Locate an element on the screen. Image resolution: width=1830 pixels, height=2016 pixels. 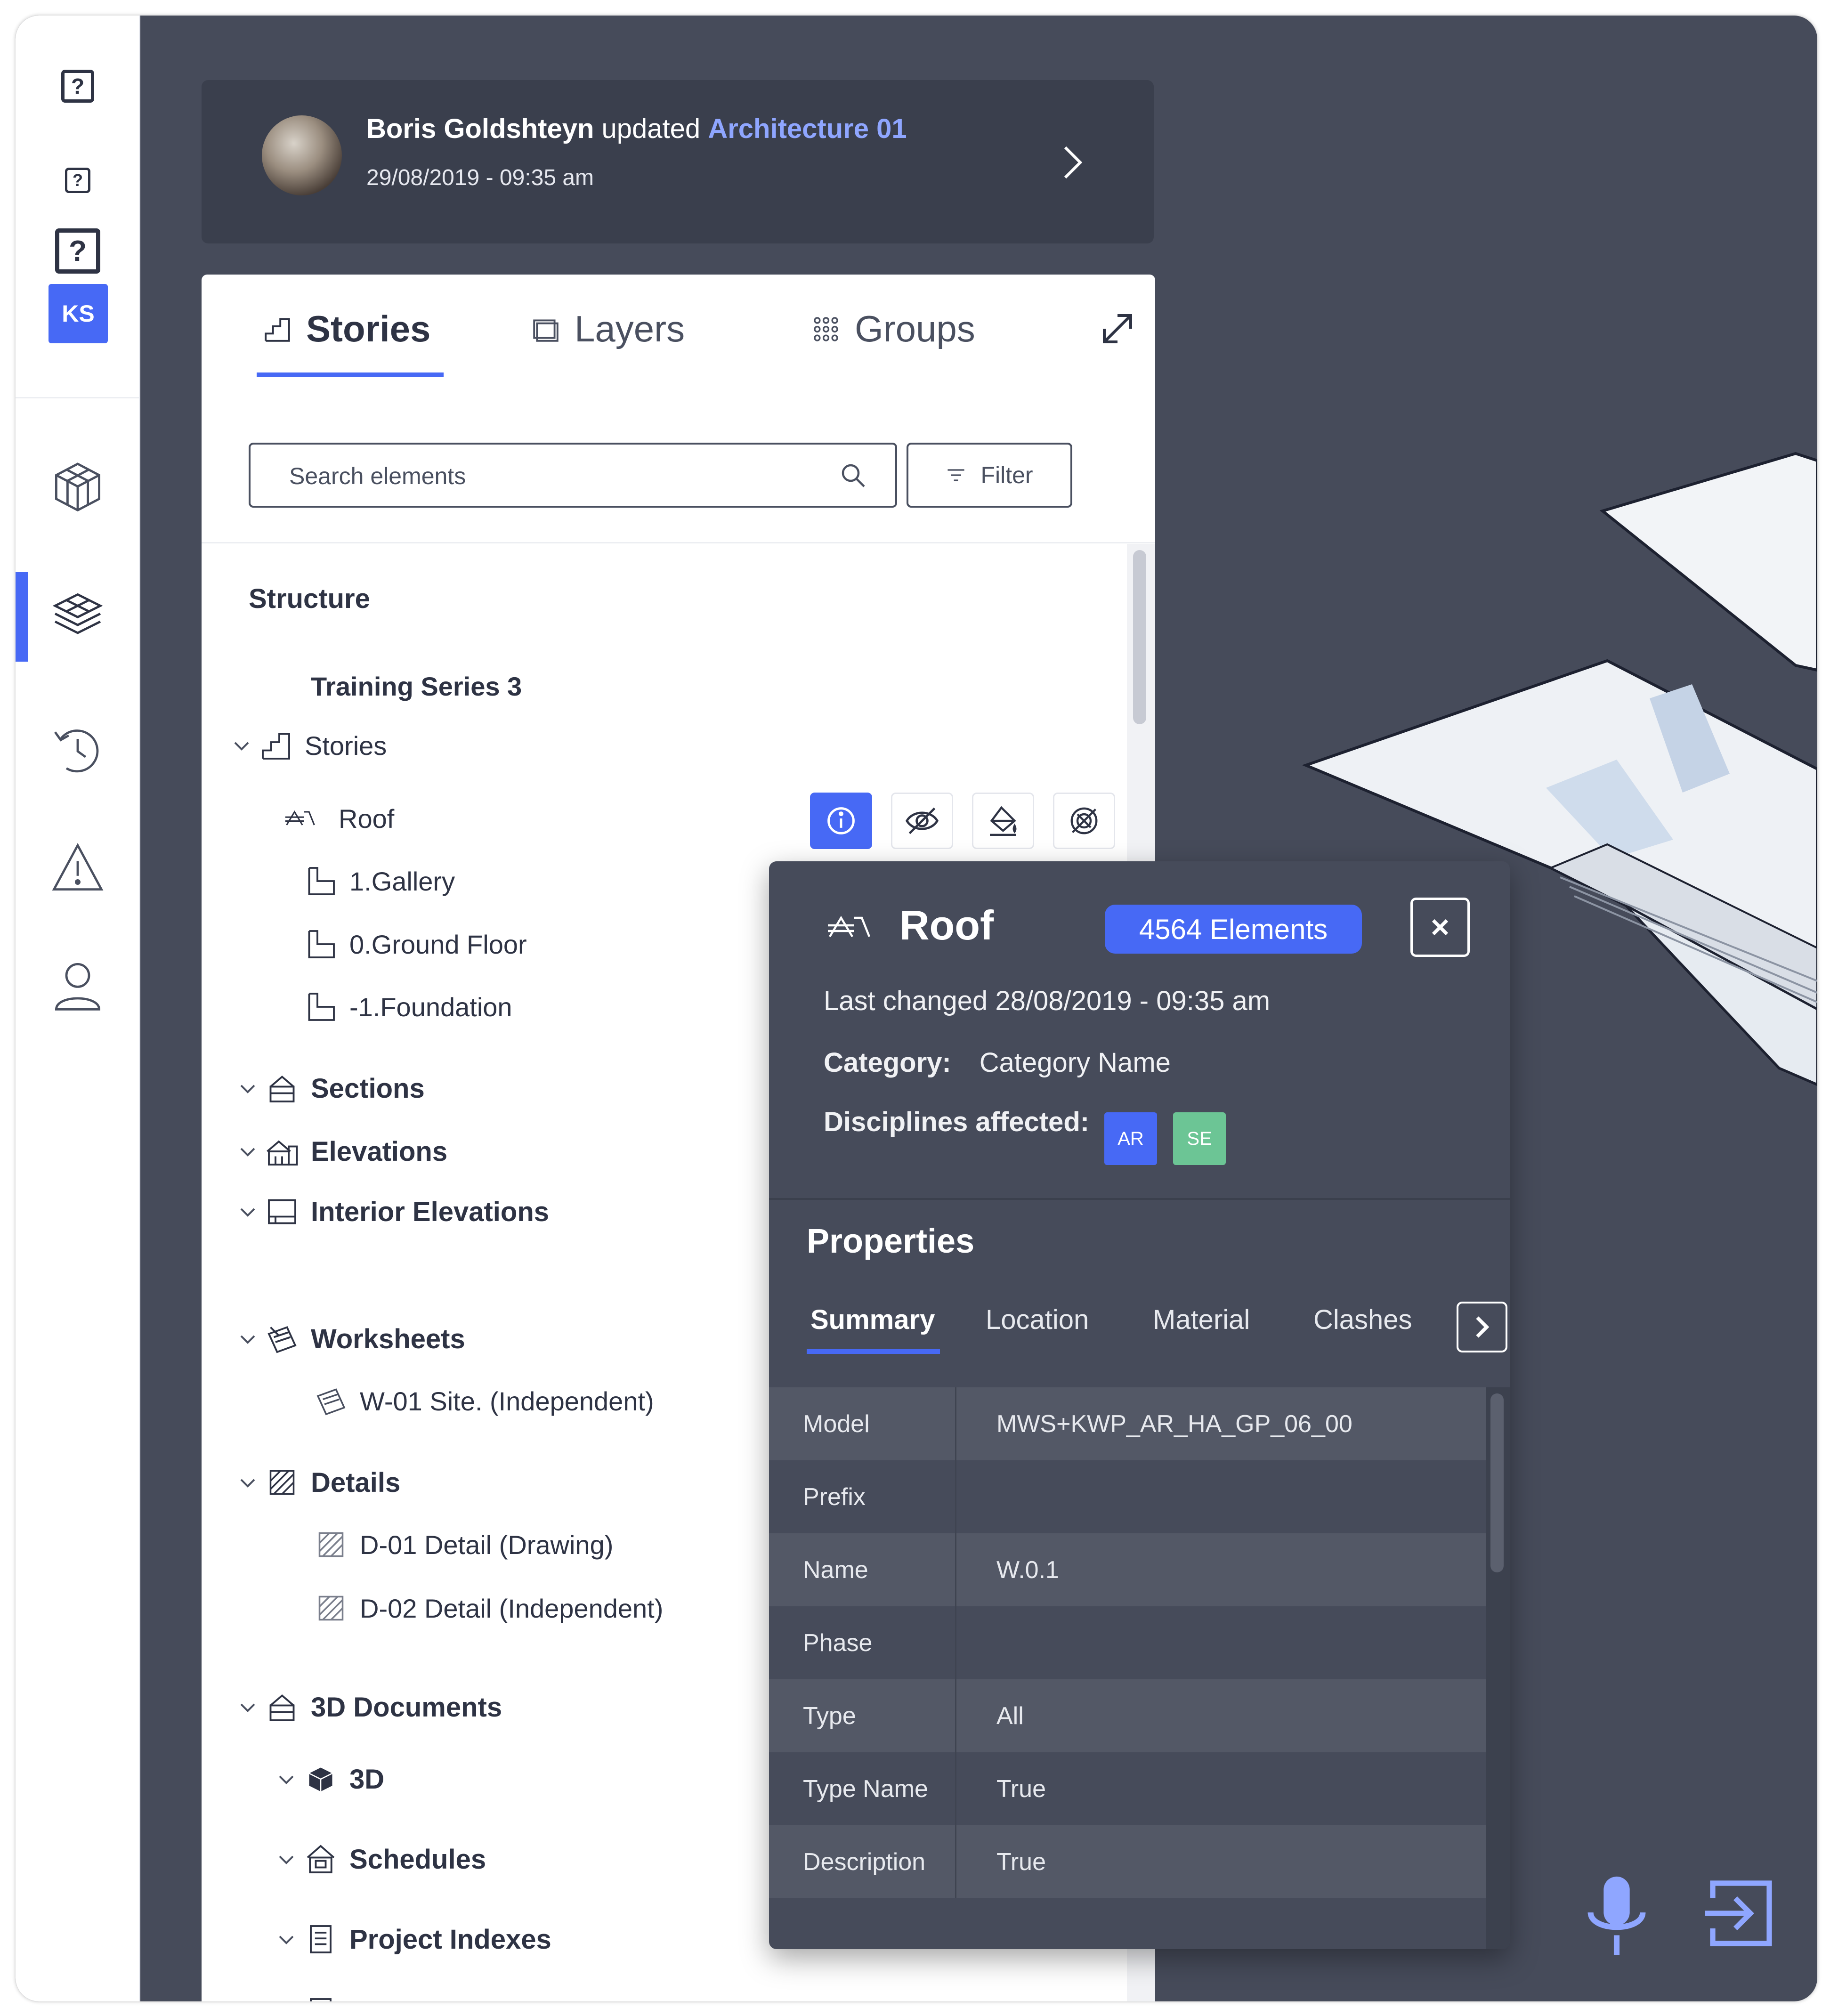
cube-icon is located at coordinates (320, 1779).